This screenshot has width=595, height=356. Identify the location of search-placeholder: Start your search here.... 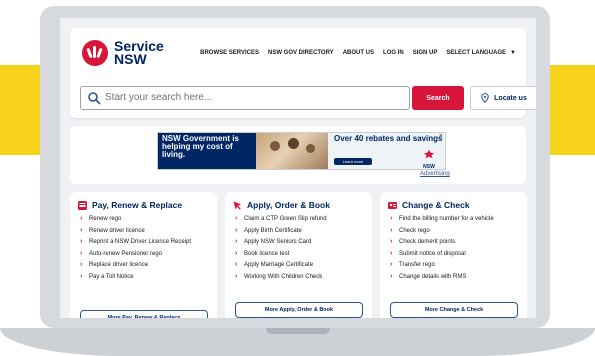
(159, 97).